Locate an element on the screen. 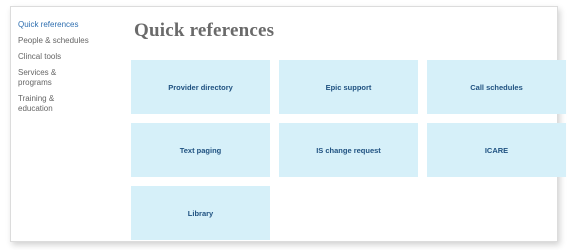  sidebar-item-training-education: Training & education is located at coordinates (63, 104).